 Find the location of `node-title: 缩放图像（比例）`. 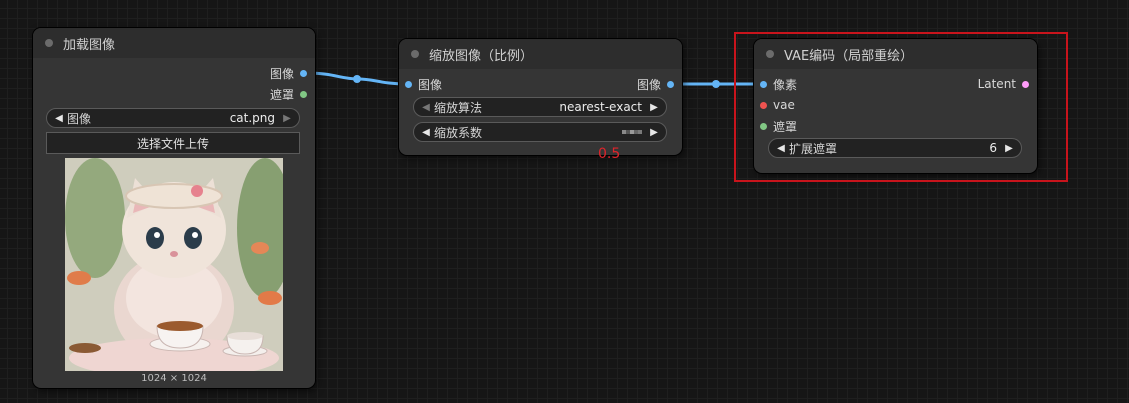

node-title: 缩放图像（比例） is located at coordinates (481, 56).